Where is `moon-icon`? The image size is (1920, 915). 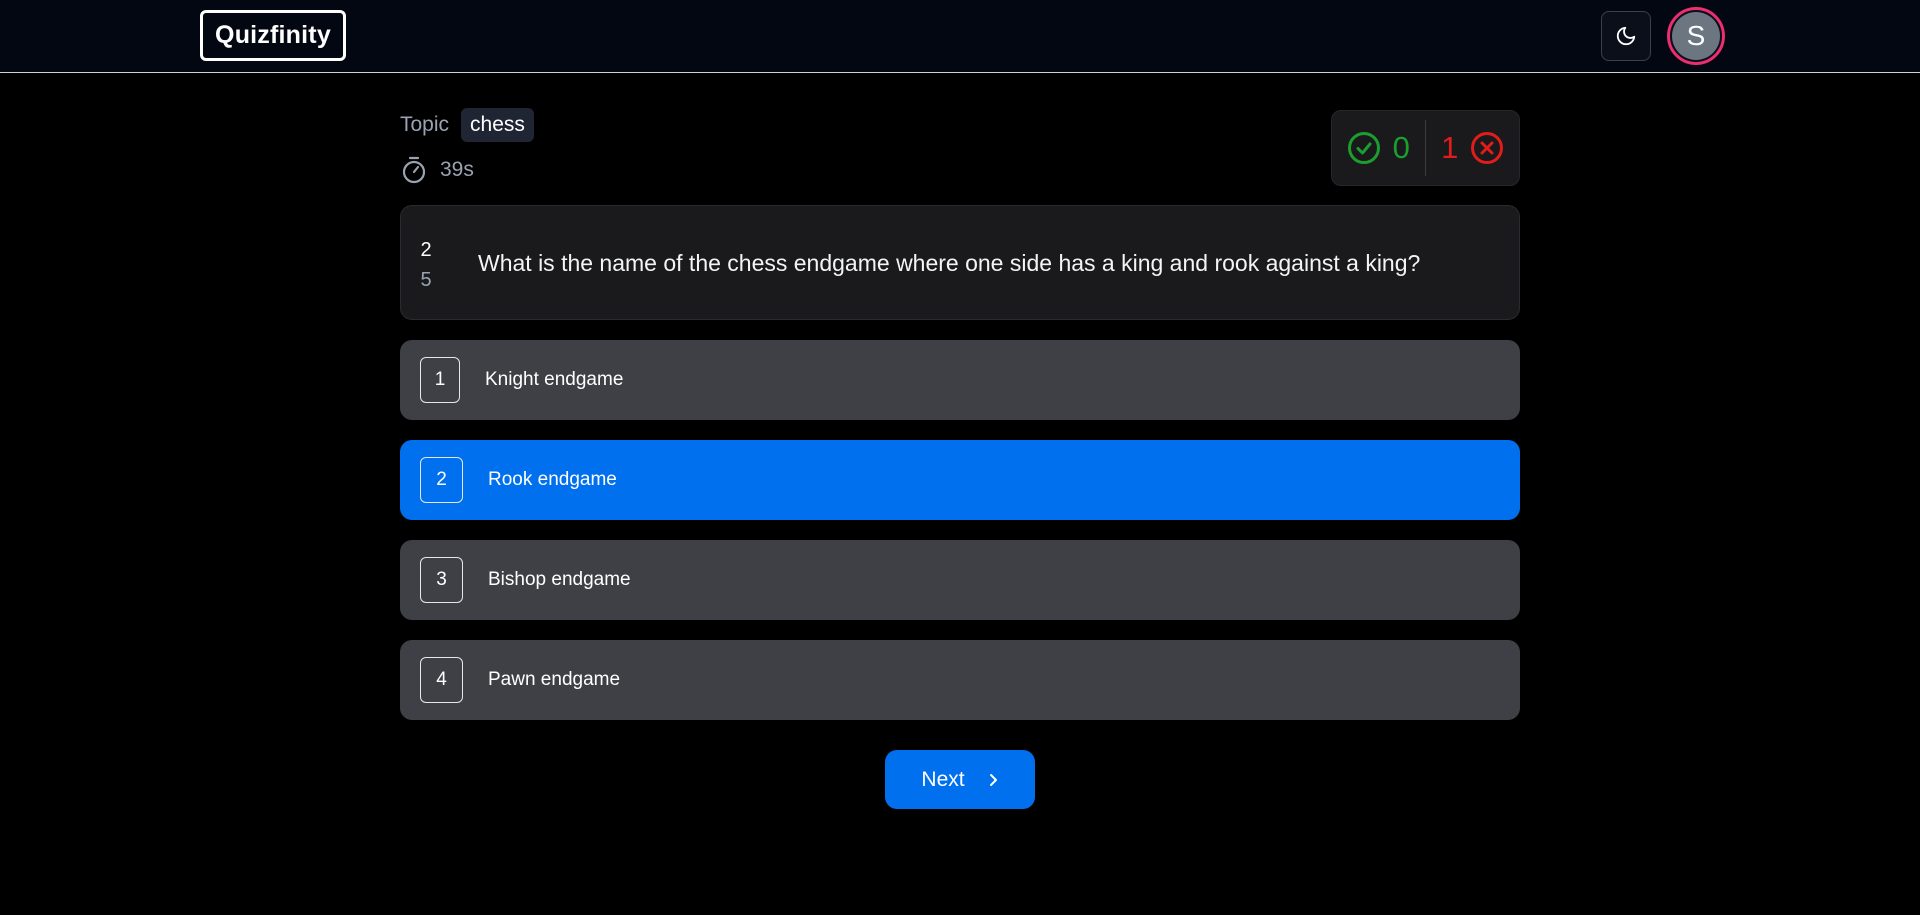 moon-icon is located at coordinates (1626, 36).